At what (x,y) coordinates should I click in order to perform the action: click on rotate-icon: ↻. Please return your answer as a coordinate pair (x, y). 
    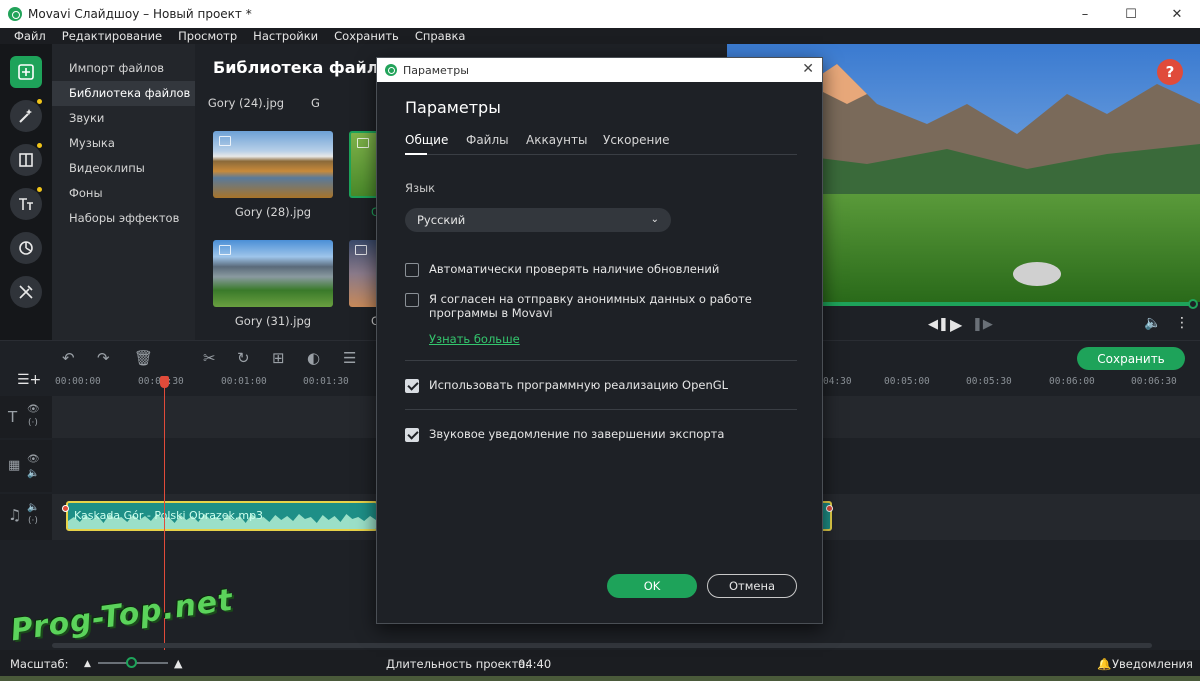
    Looking at the image, I should click on (243, 358).